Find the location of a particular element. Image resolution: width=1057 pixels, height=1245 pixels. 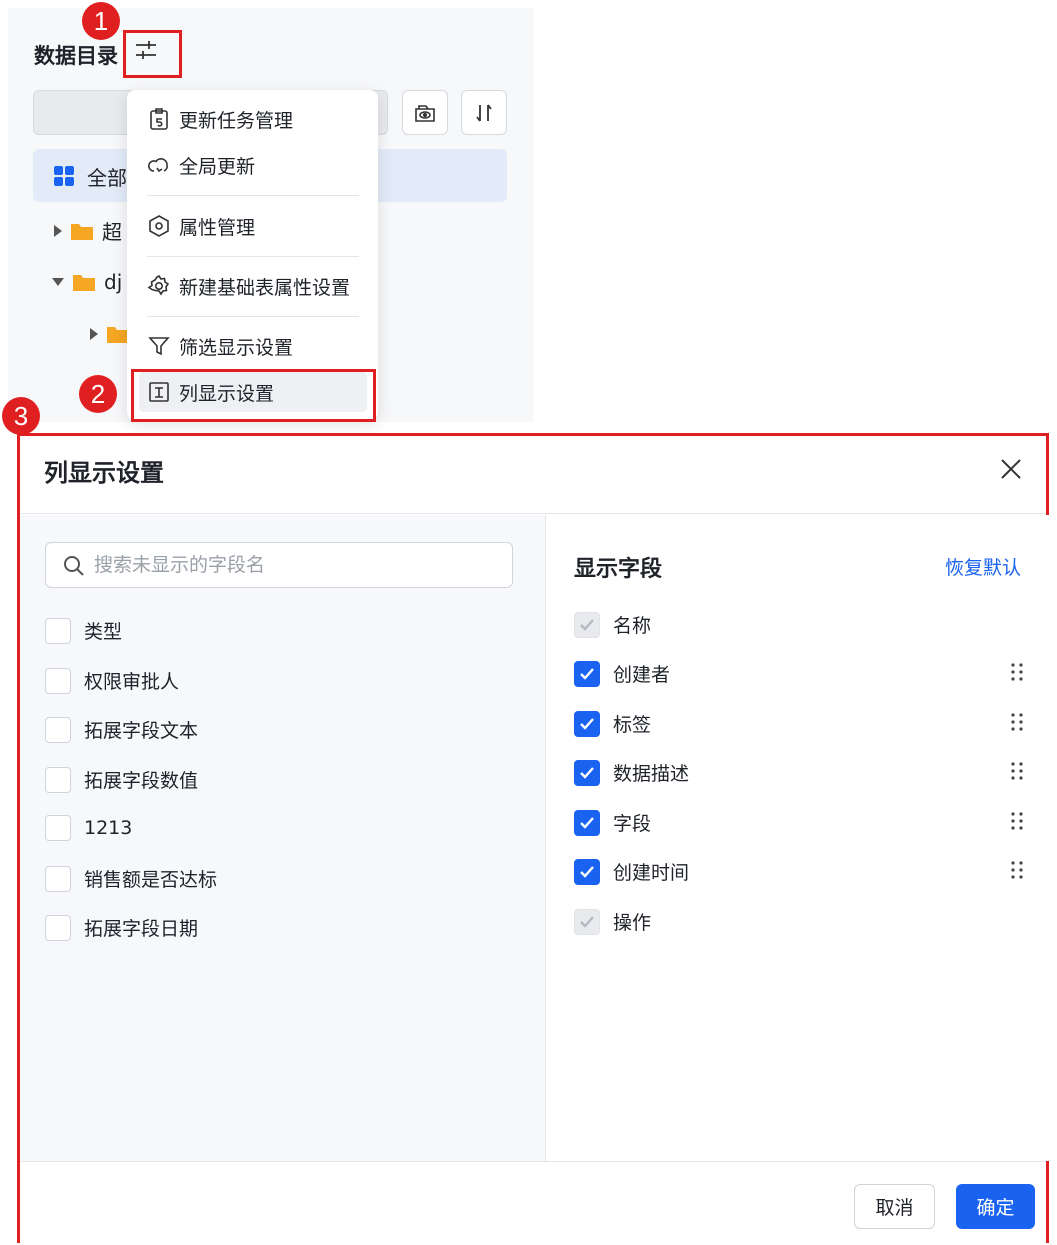

tree-item-label: 超 is located at coordinates (112, 232).